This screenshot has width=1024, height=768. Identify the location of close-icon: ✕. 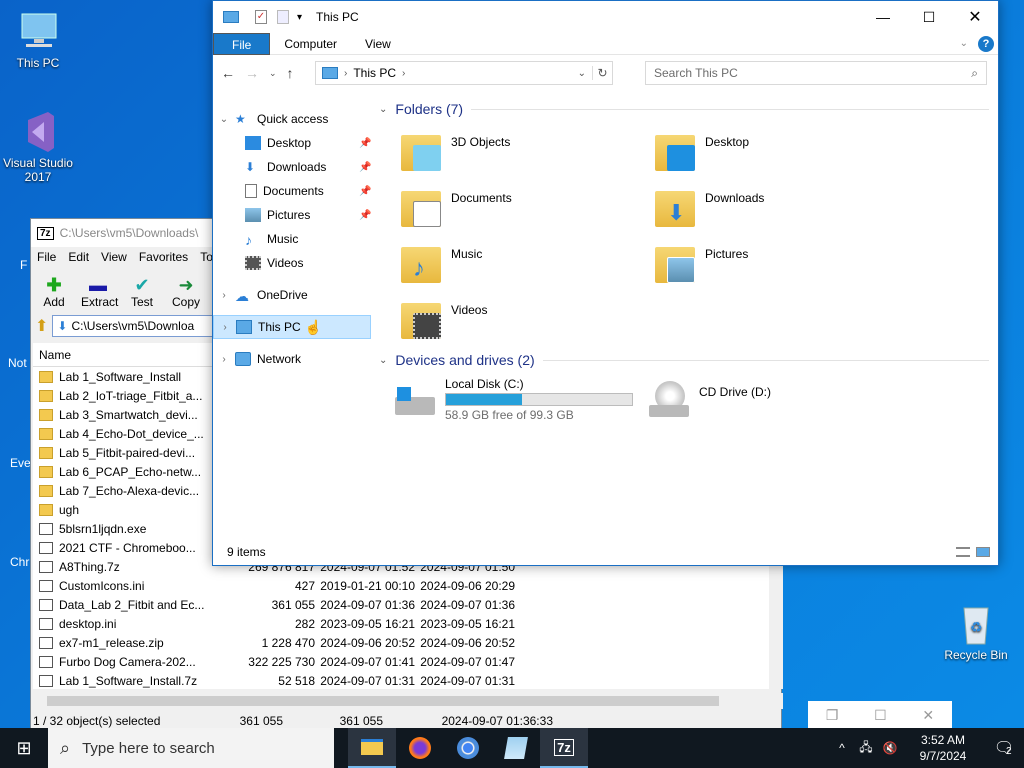
(928, 715).